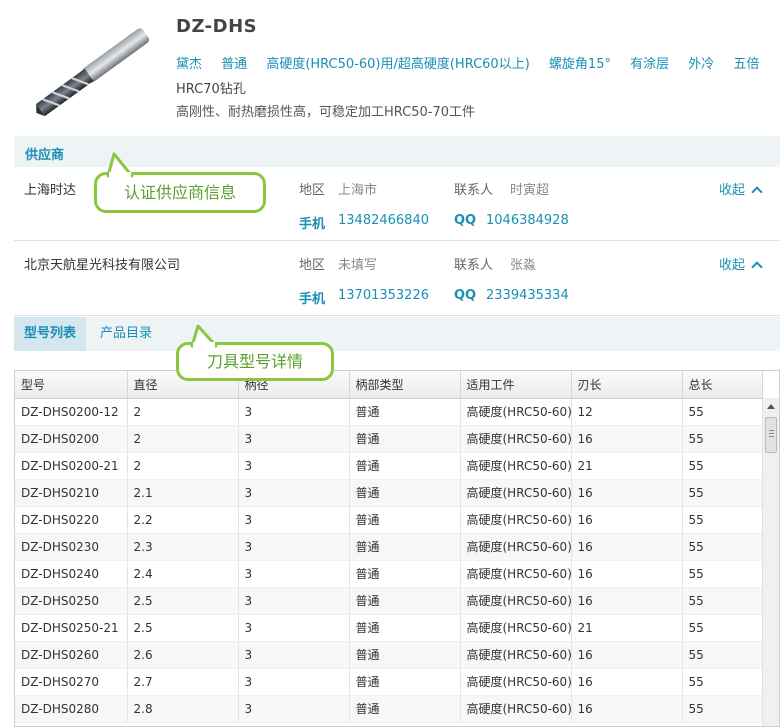 The width and height of the screenshot is (780, 727). What do you see at coordinates (523, 265) in the screenshot?
I see `contact-value: 张淼` at bounding box center [523, 265].